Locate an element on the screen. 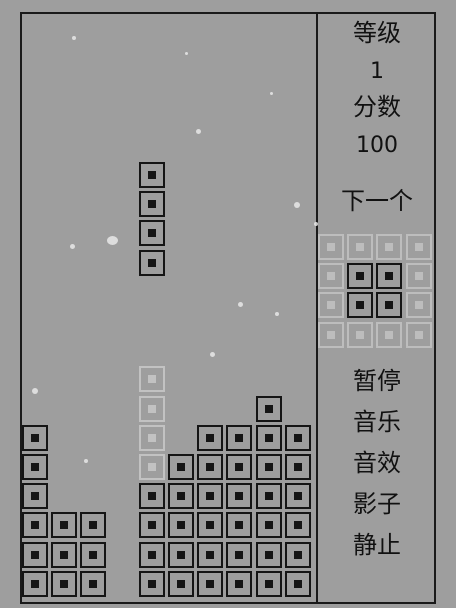 This screenshot has height=608, width=456. level-label: 等级 is located at coordinates (377, 33).